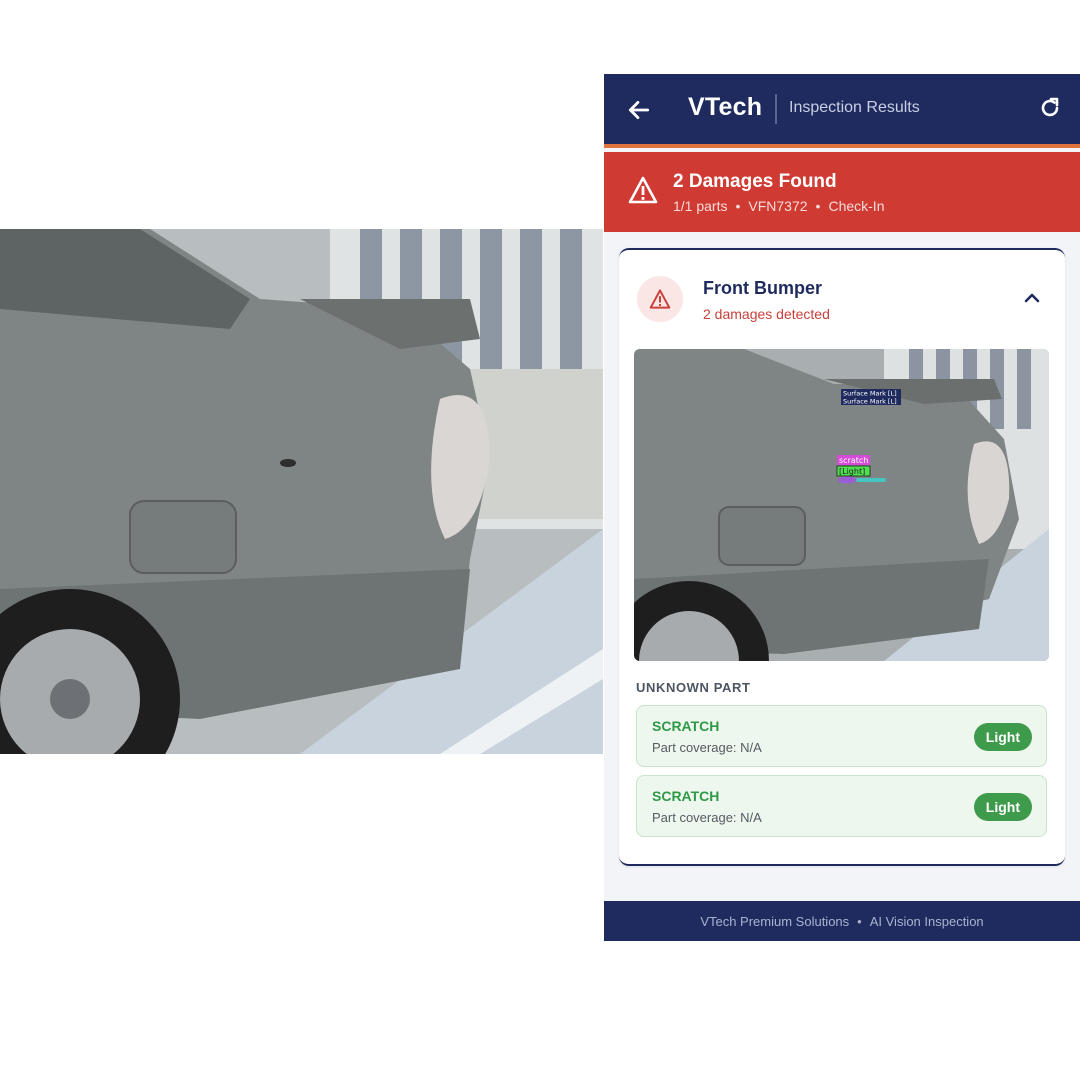 Image resolution: width=1080 pixels, height=1080 pixels. What do you see at coordinates (700, 206) in the screenshot?
I see `parts-count: 1/1 parts` at bounding box center [700, 206].